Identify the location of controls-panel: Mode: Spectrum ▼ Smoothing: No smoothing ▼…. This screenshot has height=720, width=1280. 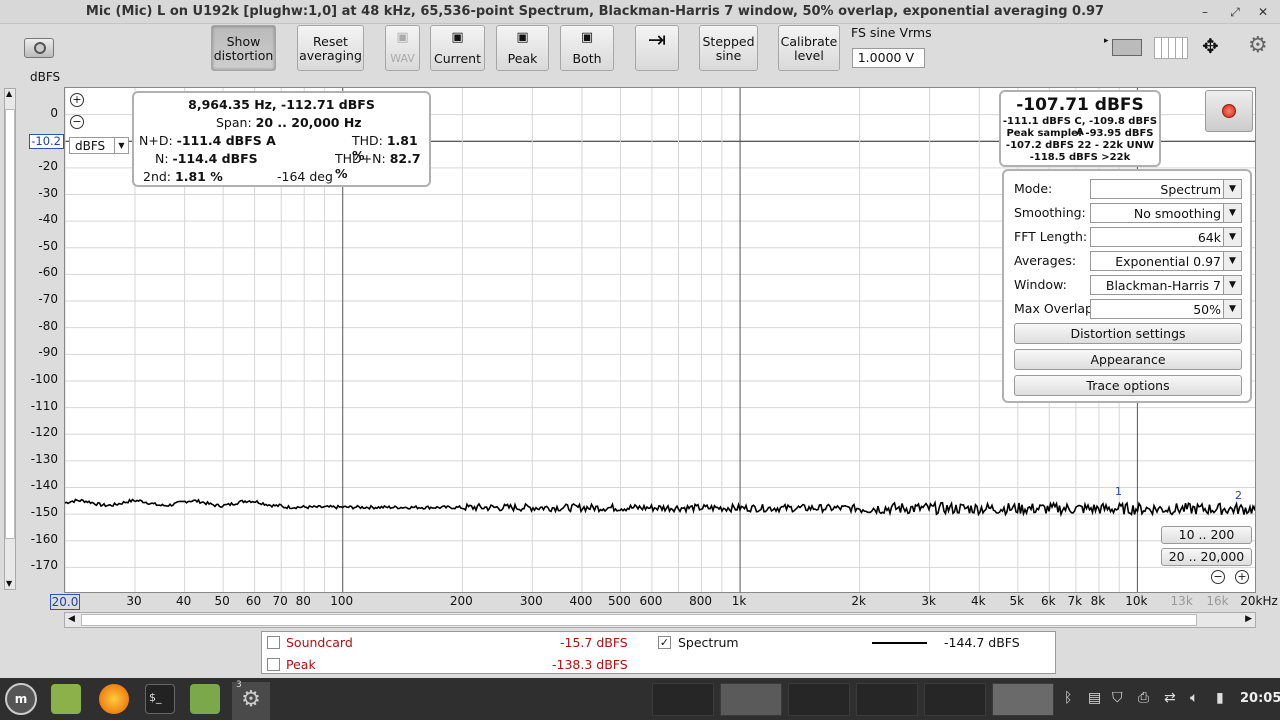
(1127, 286).